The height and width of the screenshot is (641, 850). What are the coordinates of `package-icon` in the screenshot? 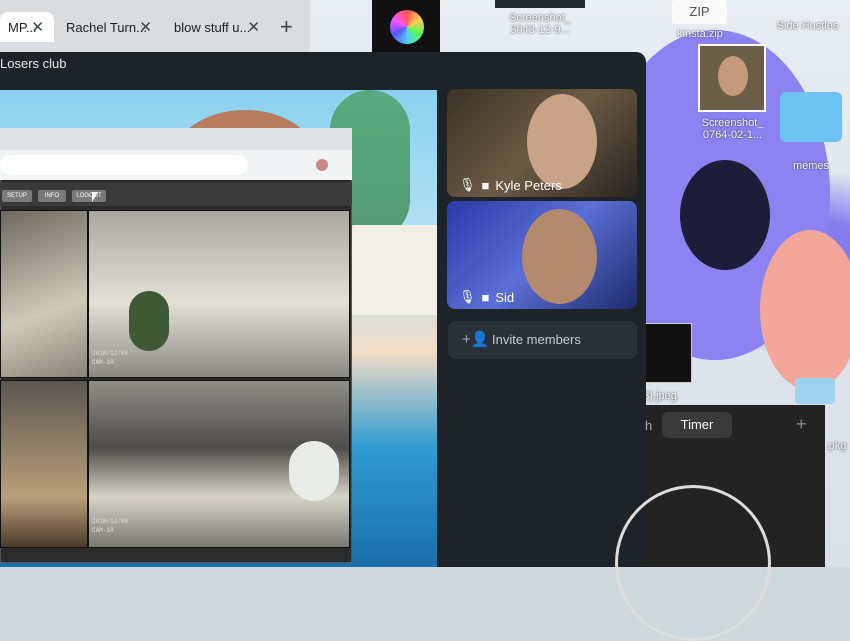 It's located at (815, 391).